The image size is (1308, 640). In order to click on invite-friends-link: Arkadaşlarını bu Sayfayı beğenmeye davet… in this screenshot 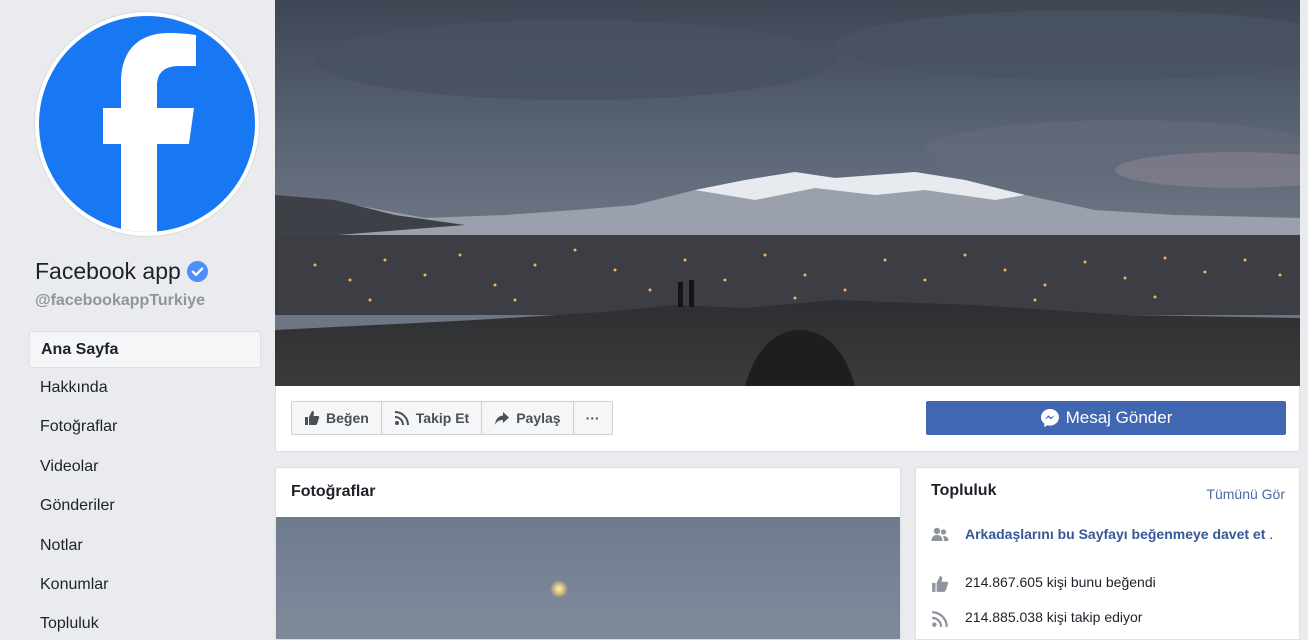, I will do `click(1115, 534)`.